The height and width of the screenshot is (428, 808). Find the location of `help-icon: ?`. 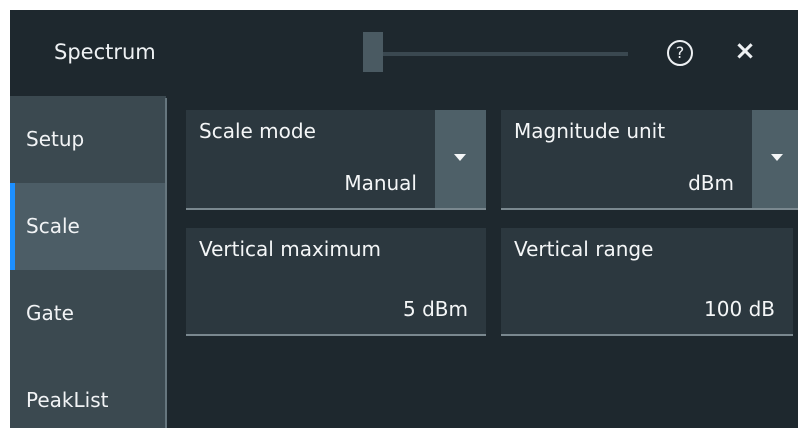

help-icon: ? is located at coordinates (680, 53).